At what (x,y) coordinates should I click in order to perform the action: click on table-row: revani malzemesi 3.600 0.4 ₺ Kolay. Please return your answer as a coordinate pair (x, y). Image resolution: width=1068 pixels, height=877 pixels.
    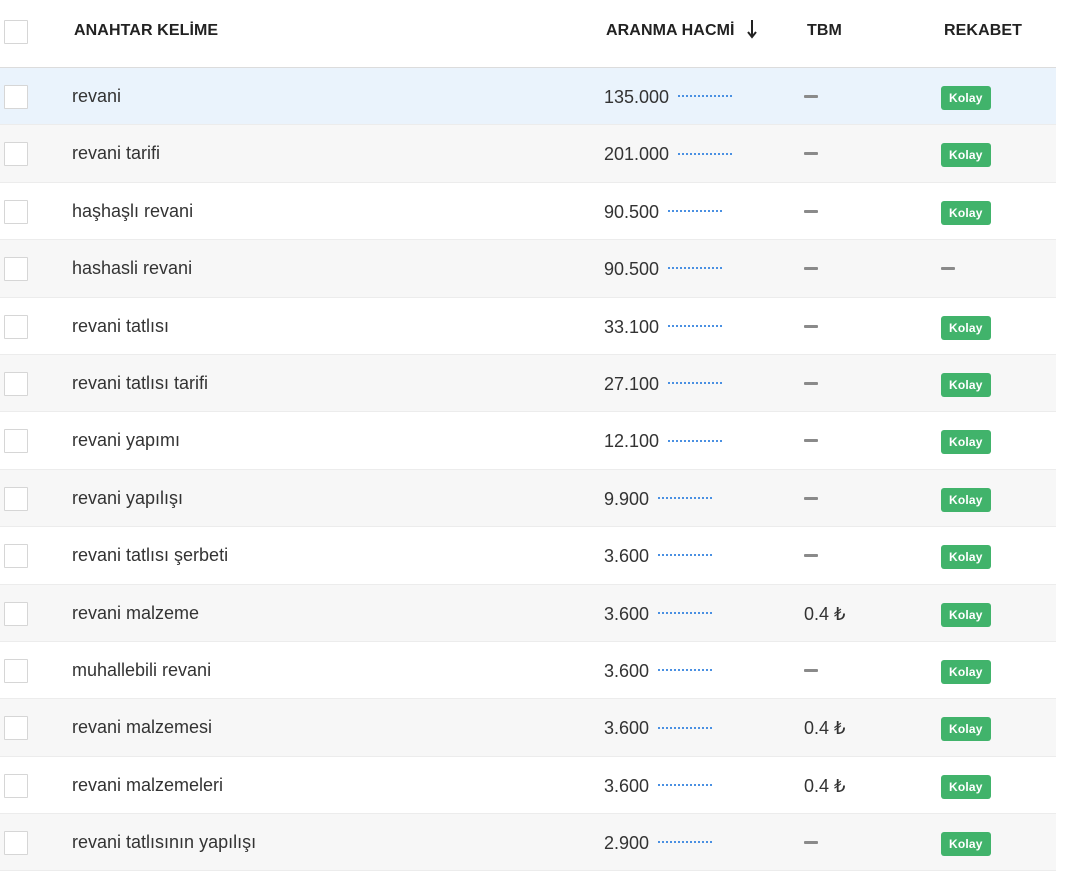
    Looking at the image, I should click on (528, 728).